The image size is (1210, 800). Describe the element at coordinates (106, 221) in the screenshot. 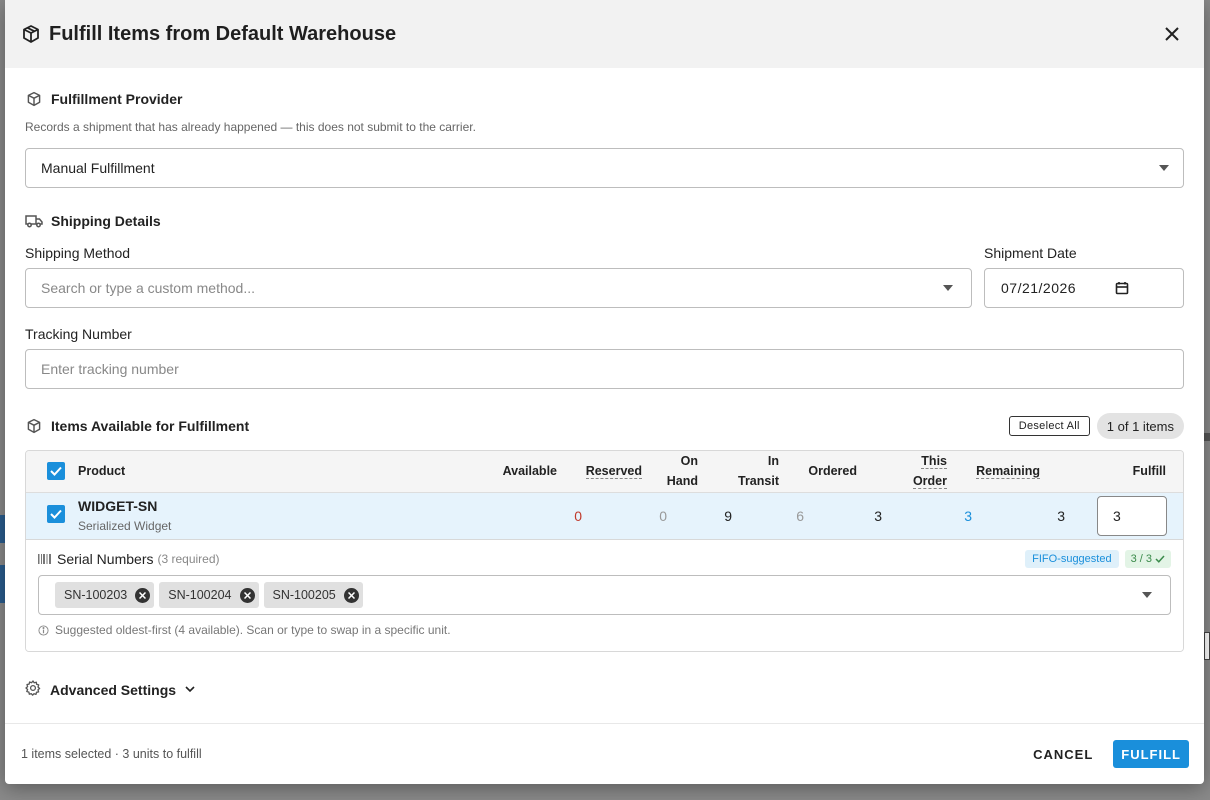

I see `shipping-heading-text: Shipping Details` at that location.